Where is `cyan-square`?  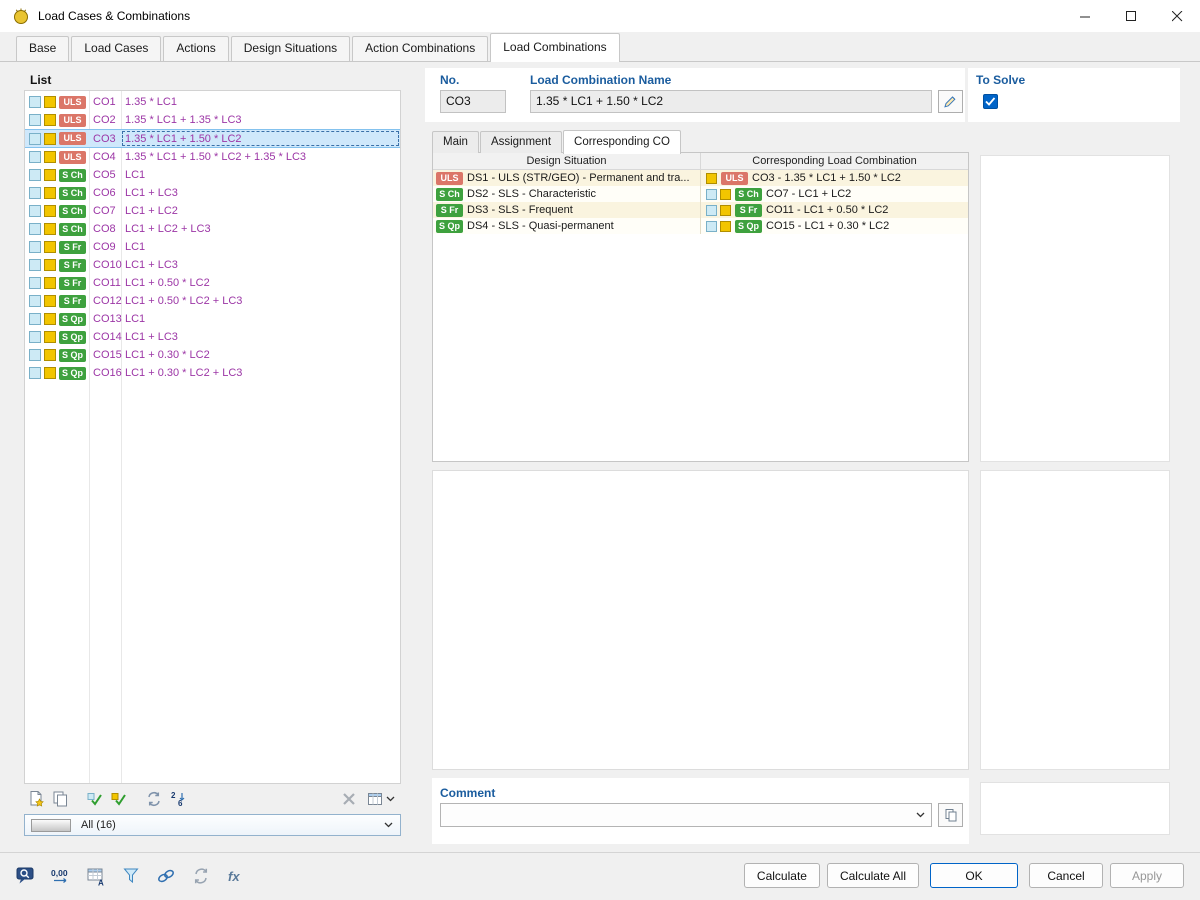
cyan-square is located at coordinates (711, 210).